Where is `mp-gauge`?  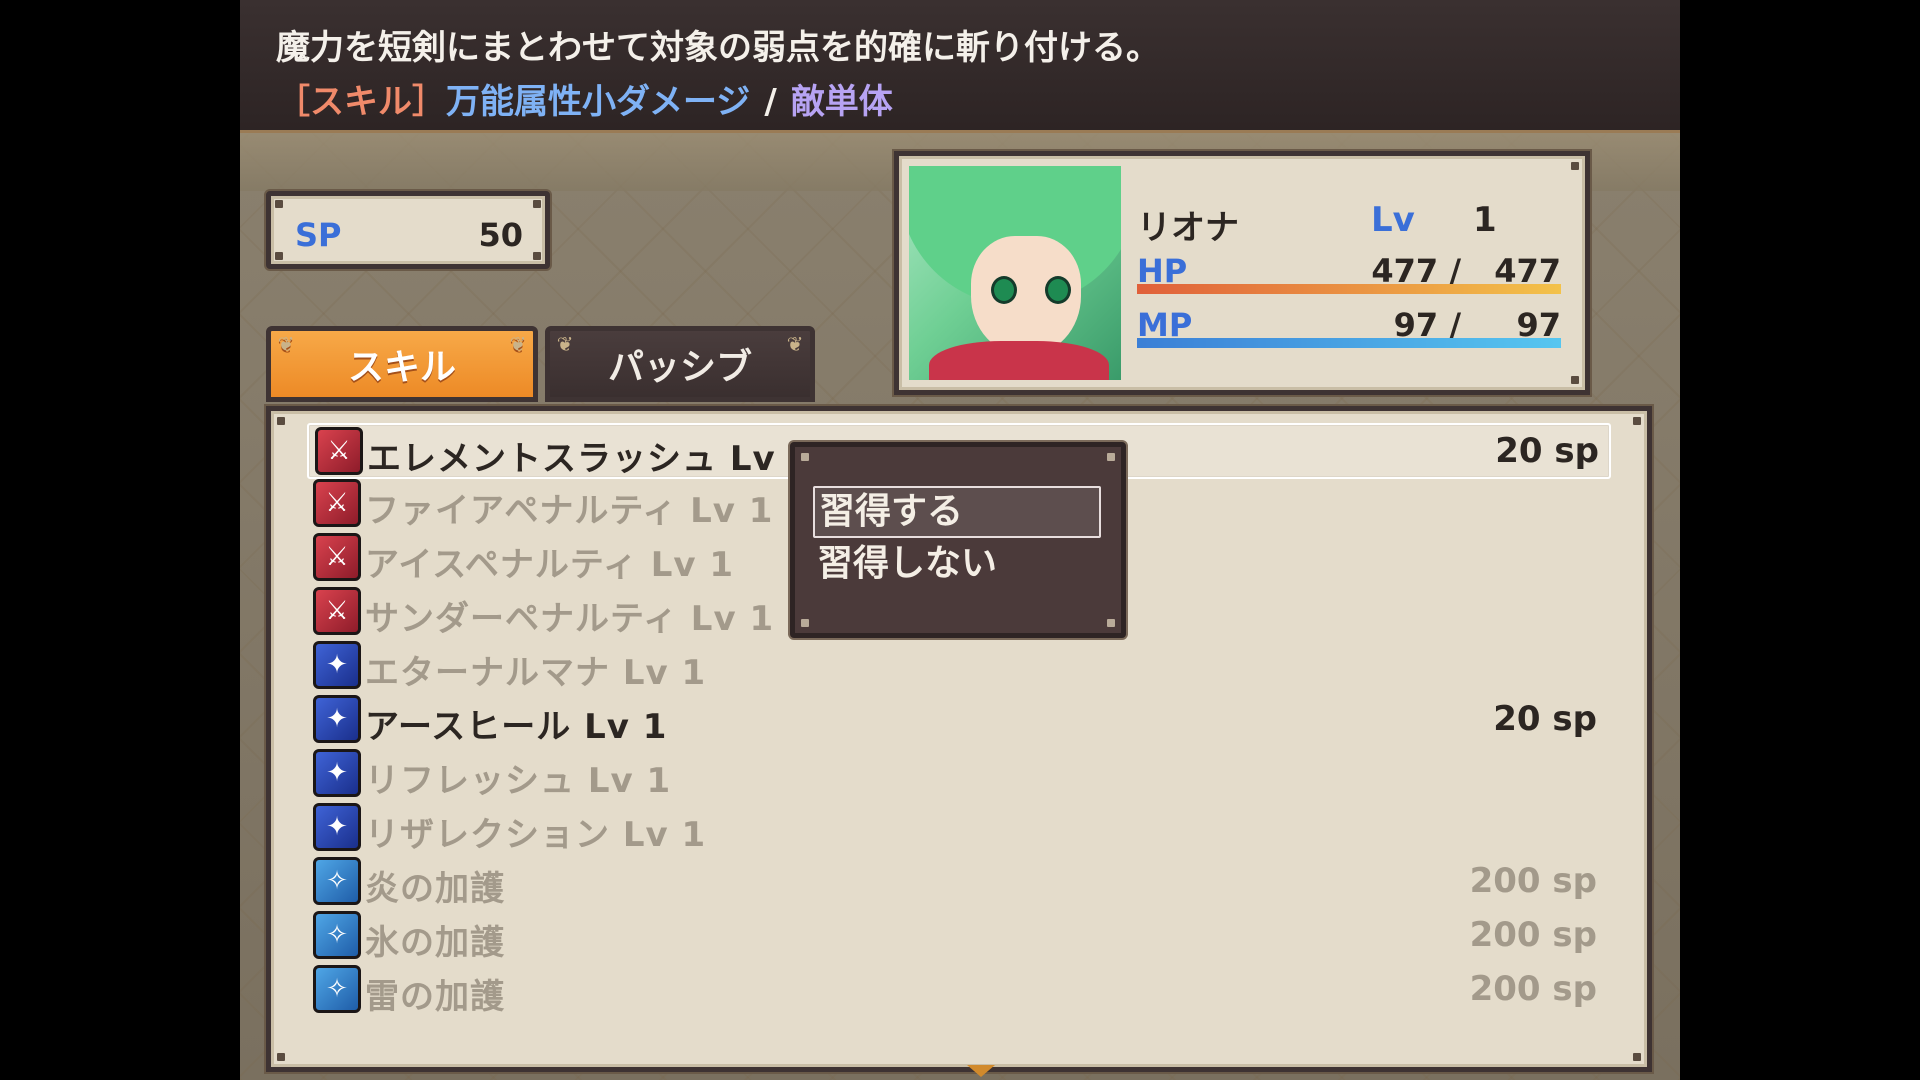 mp-gauge is located at coordinates (1349, 343).